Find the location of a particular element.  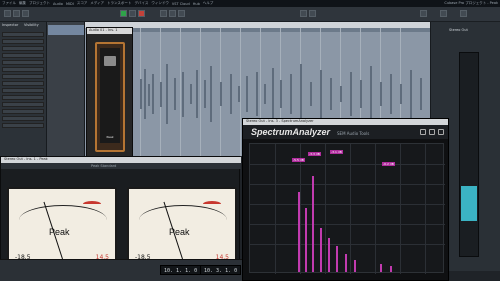

menu-item: メディア is located at coordinates (97, 3).